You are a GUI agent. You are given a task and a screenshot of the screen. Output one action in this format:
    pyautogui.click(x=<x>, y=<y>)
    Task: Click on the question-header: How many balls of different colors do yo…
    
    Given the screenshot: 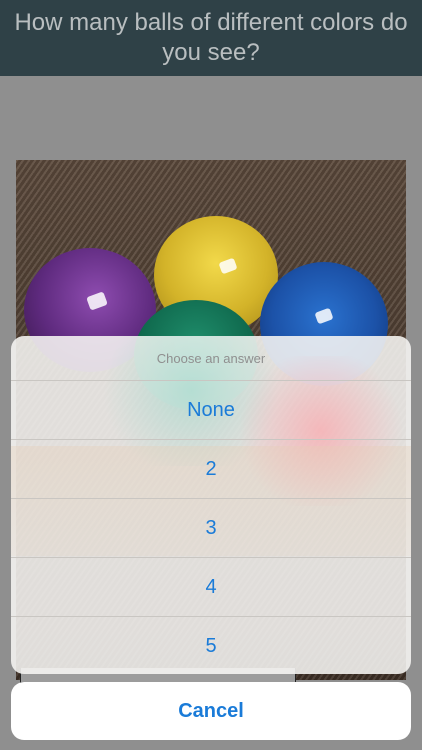 What is the action you would take?
    pyautogui.click(x=211, y=38)
    